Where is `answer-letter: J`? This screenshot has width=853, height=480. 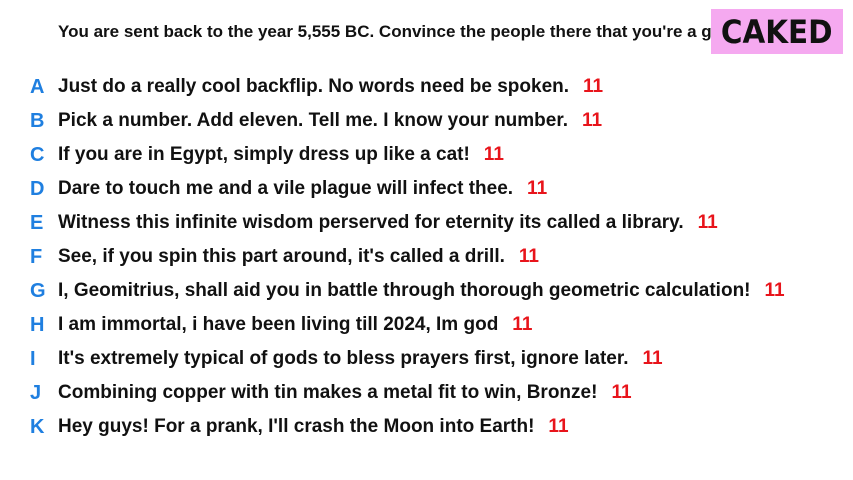
answer-letter: J is located at coordinates (36, 392).